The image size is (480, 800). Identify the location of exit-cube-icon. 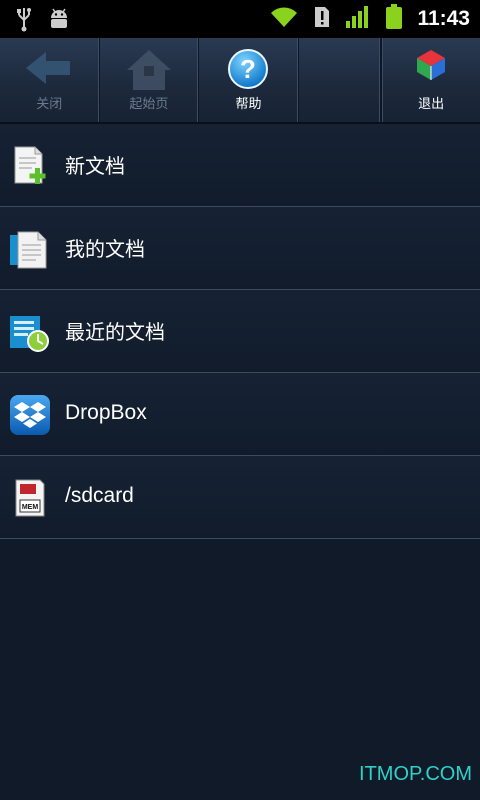
(431, 67).